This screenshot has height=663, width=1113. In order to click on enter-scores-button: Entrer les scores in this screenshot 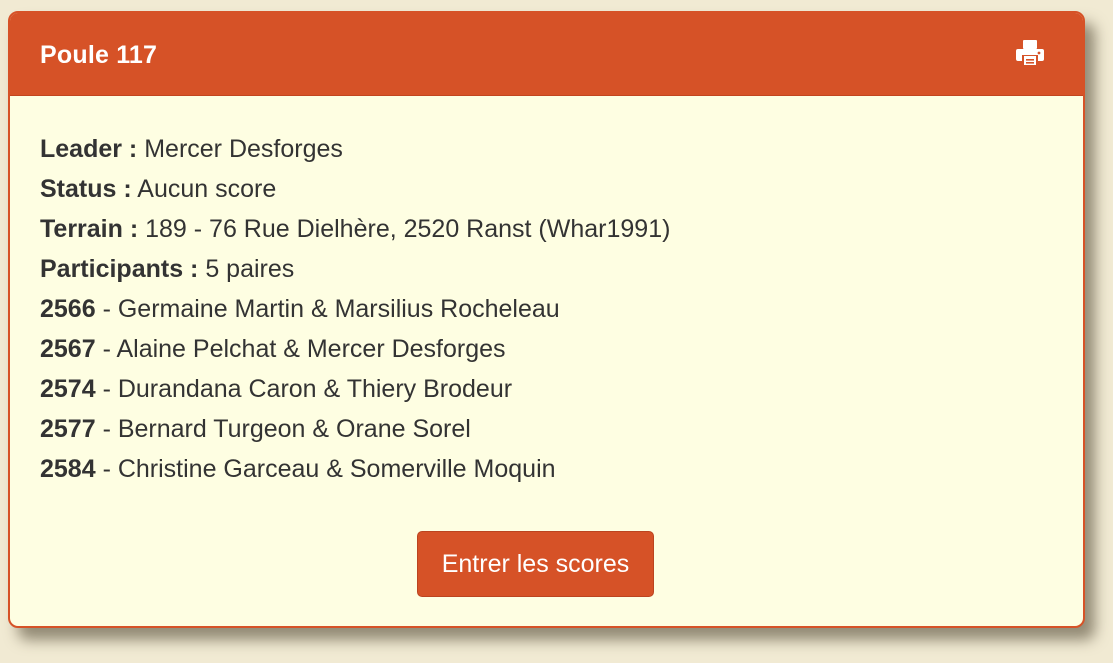, I will do `click(535, 564)`.